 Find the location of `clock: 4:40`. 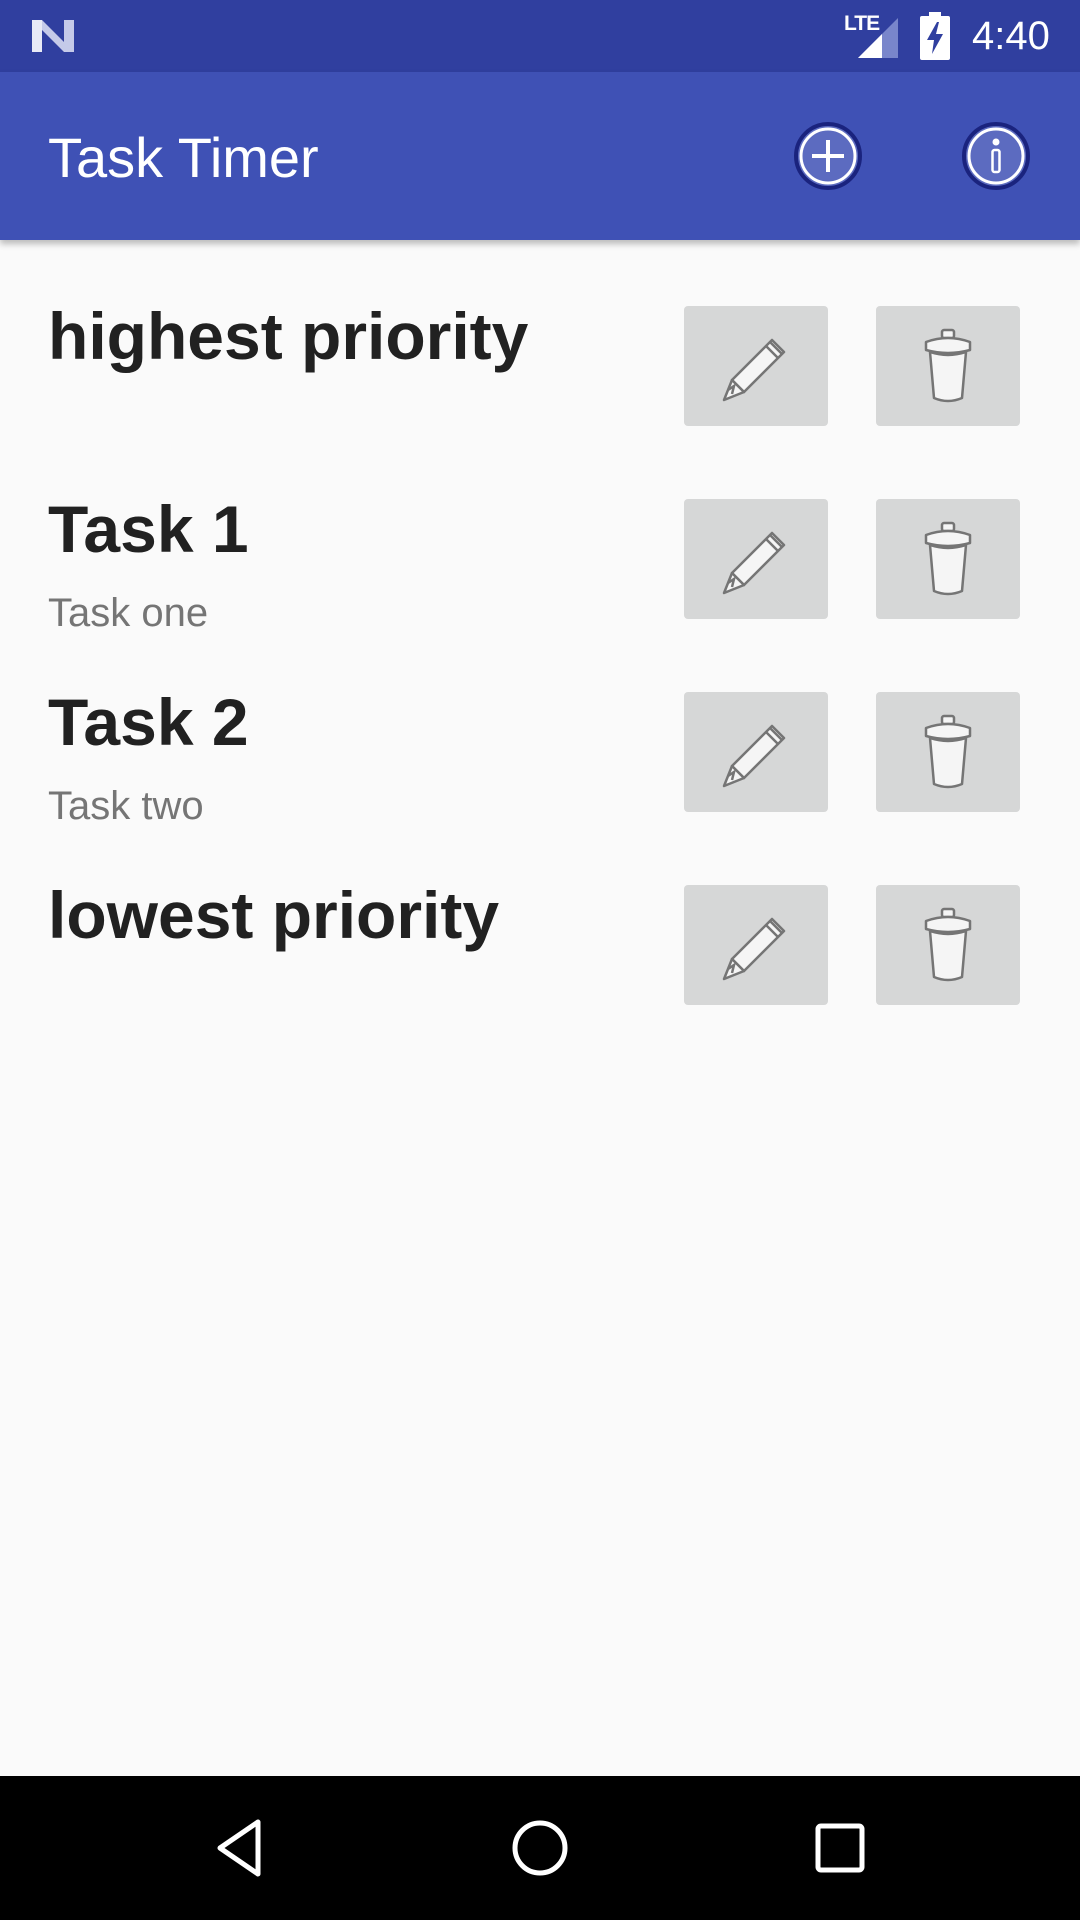

clock: 4:40 is located at coordinates (1011, 36).